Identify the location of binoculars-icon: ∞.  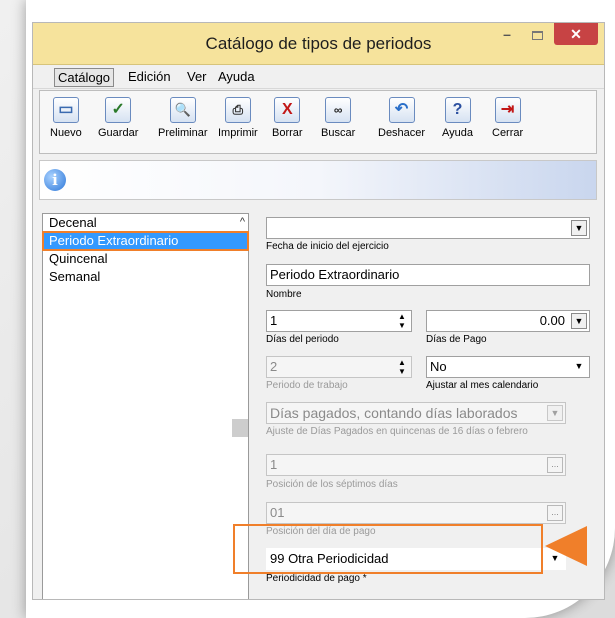
(338, 110).